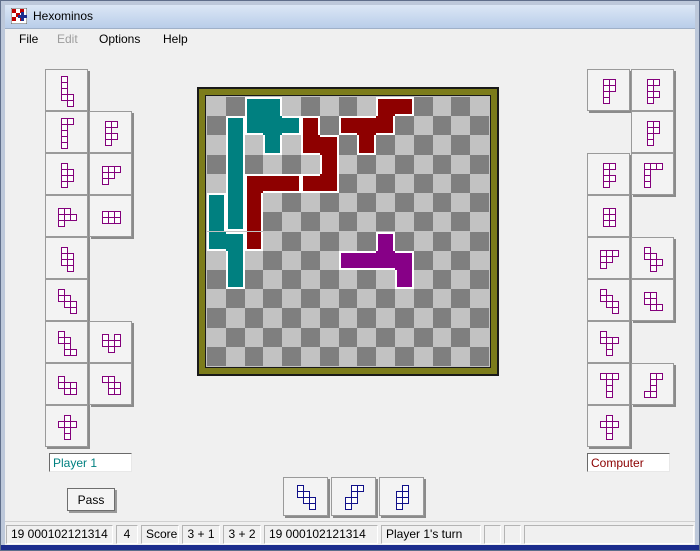 The height and width of the screenshot is (551, 700). Describe the element at coordinates (90, 462) in the screenshot. I see `player-name-field` at that location.